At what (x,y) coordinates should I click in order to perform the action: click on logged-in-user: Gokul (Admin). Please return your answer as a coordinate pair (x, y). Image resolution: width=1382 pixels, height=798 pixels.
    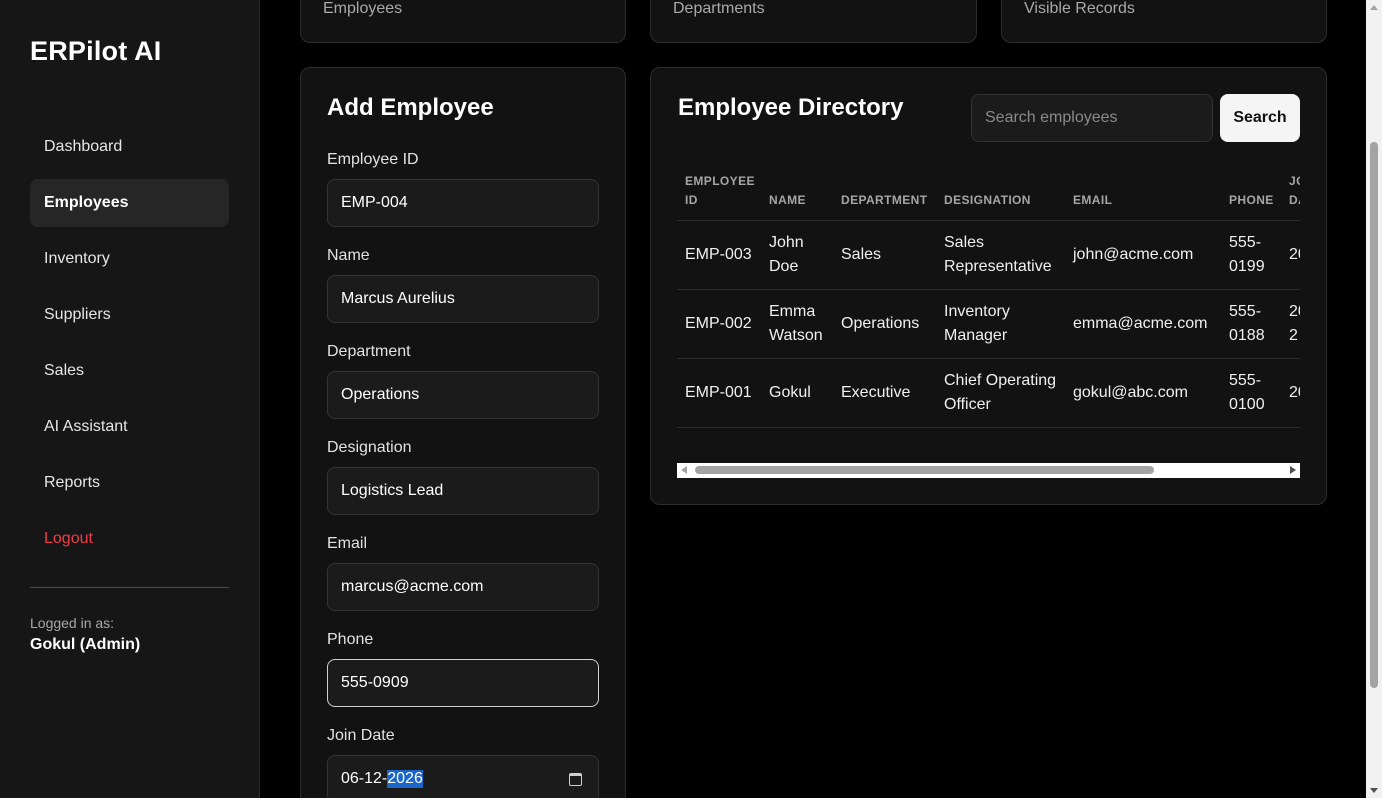
    Looking at the image, I should click on (85, 644).